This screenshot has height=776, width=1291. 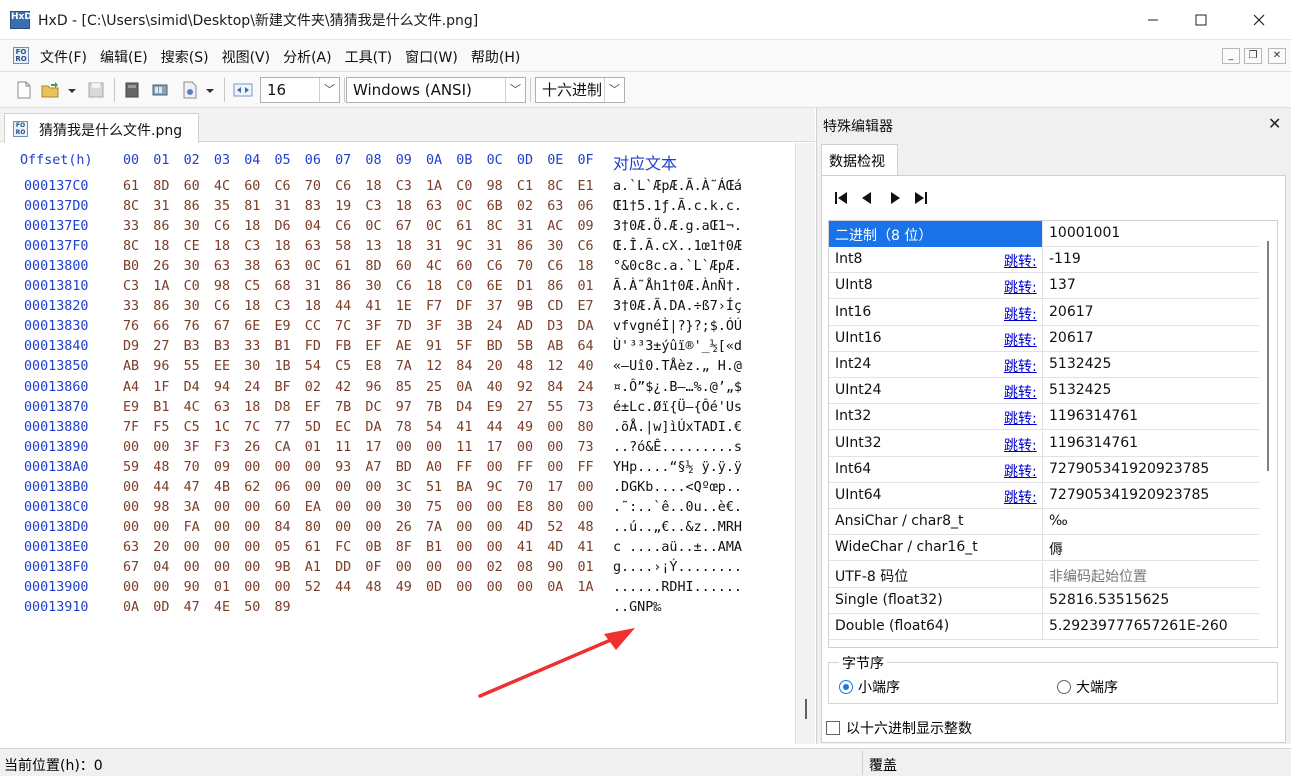 What do you see at coordinates (1020, 366) in the screenshot?
I see `jump-link: 跳转:` at bounding box center [1020, 366].